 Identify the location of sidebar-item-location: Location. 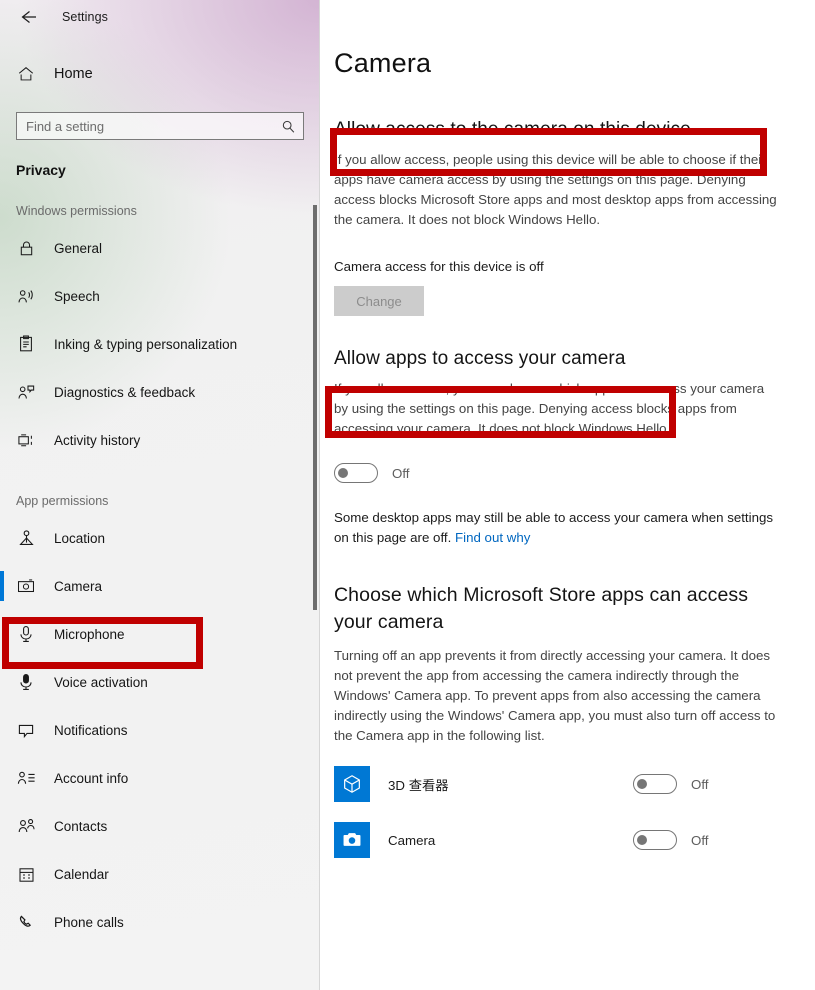
(160, 538).